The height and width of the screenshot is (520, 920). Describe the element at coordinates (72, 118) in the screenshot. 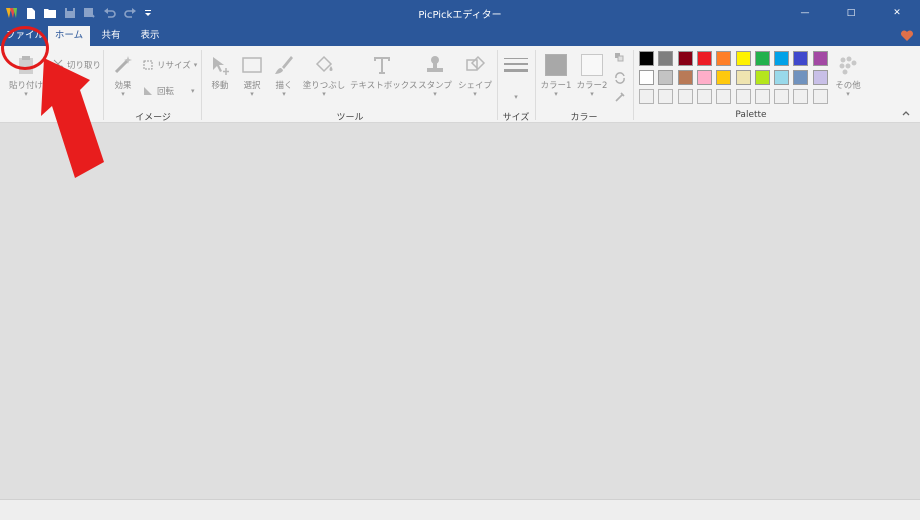

I see `pointer-arrow` at that location.